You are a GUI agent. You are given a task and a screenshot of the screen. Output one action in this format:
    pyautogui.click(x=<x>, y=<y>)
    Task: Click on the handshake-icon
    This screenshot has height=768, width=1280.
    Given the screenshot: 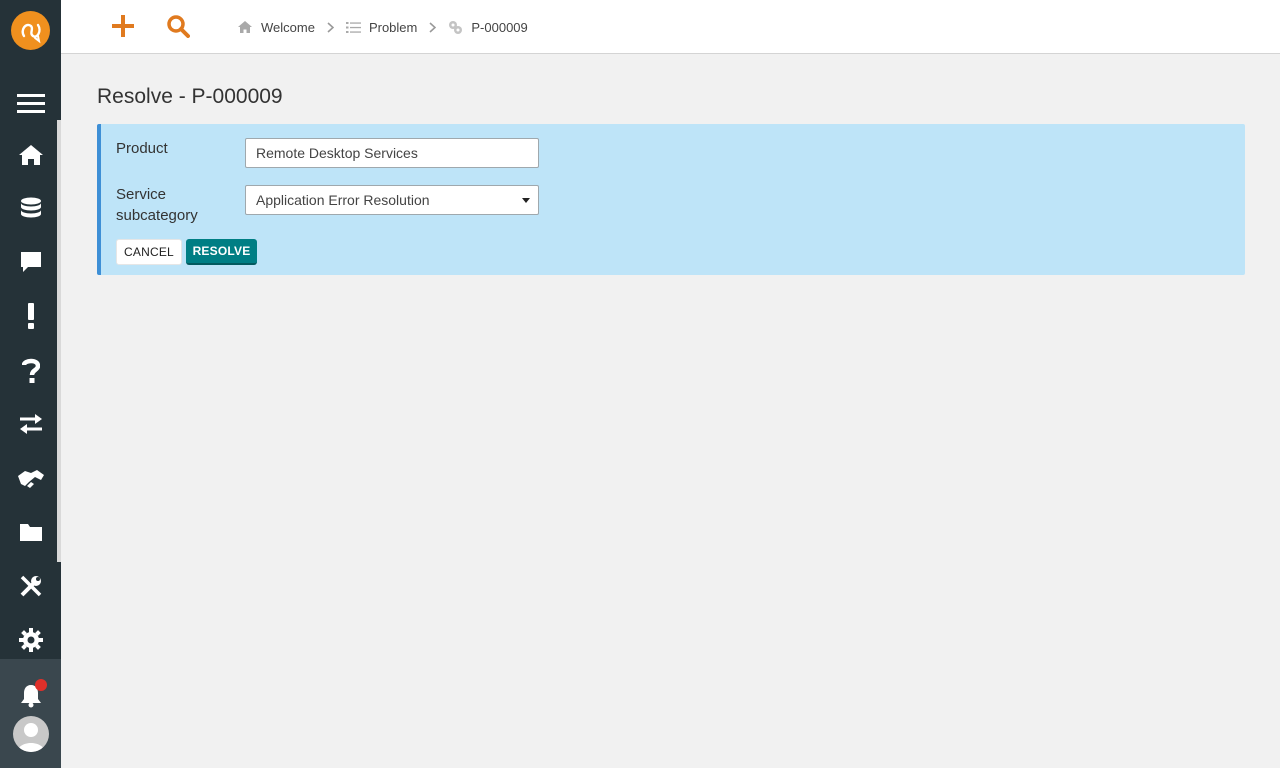 What is the action you would take?
    pyautogui.click(x=30, y=479)
    